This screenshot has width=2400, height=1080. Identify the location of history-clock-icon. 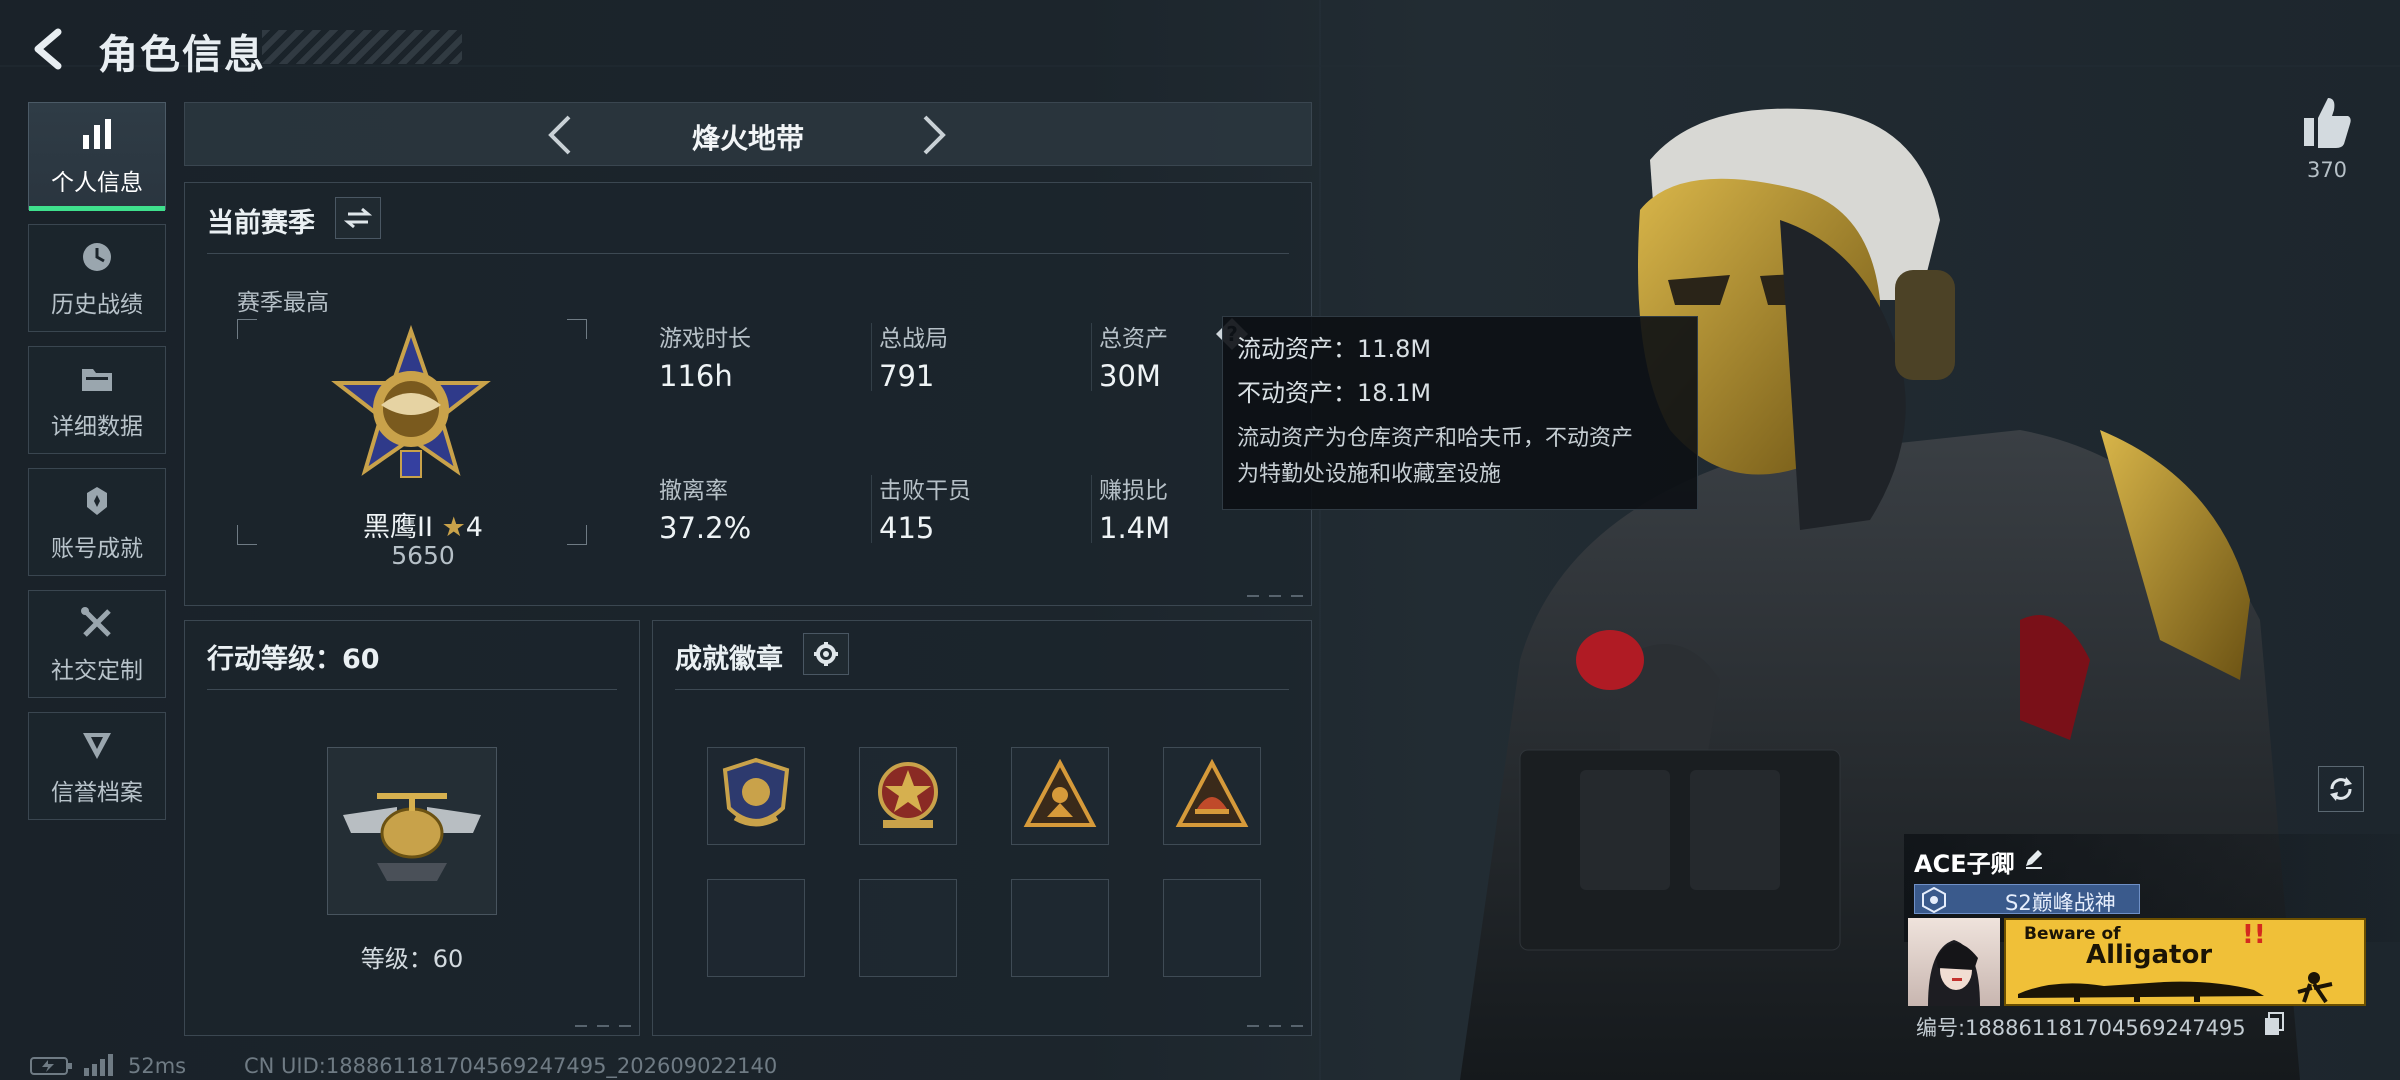
(97, 257).